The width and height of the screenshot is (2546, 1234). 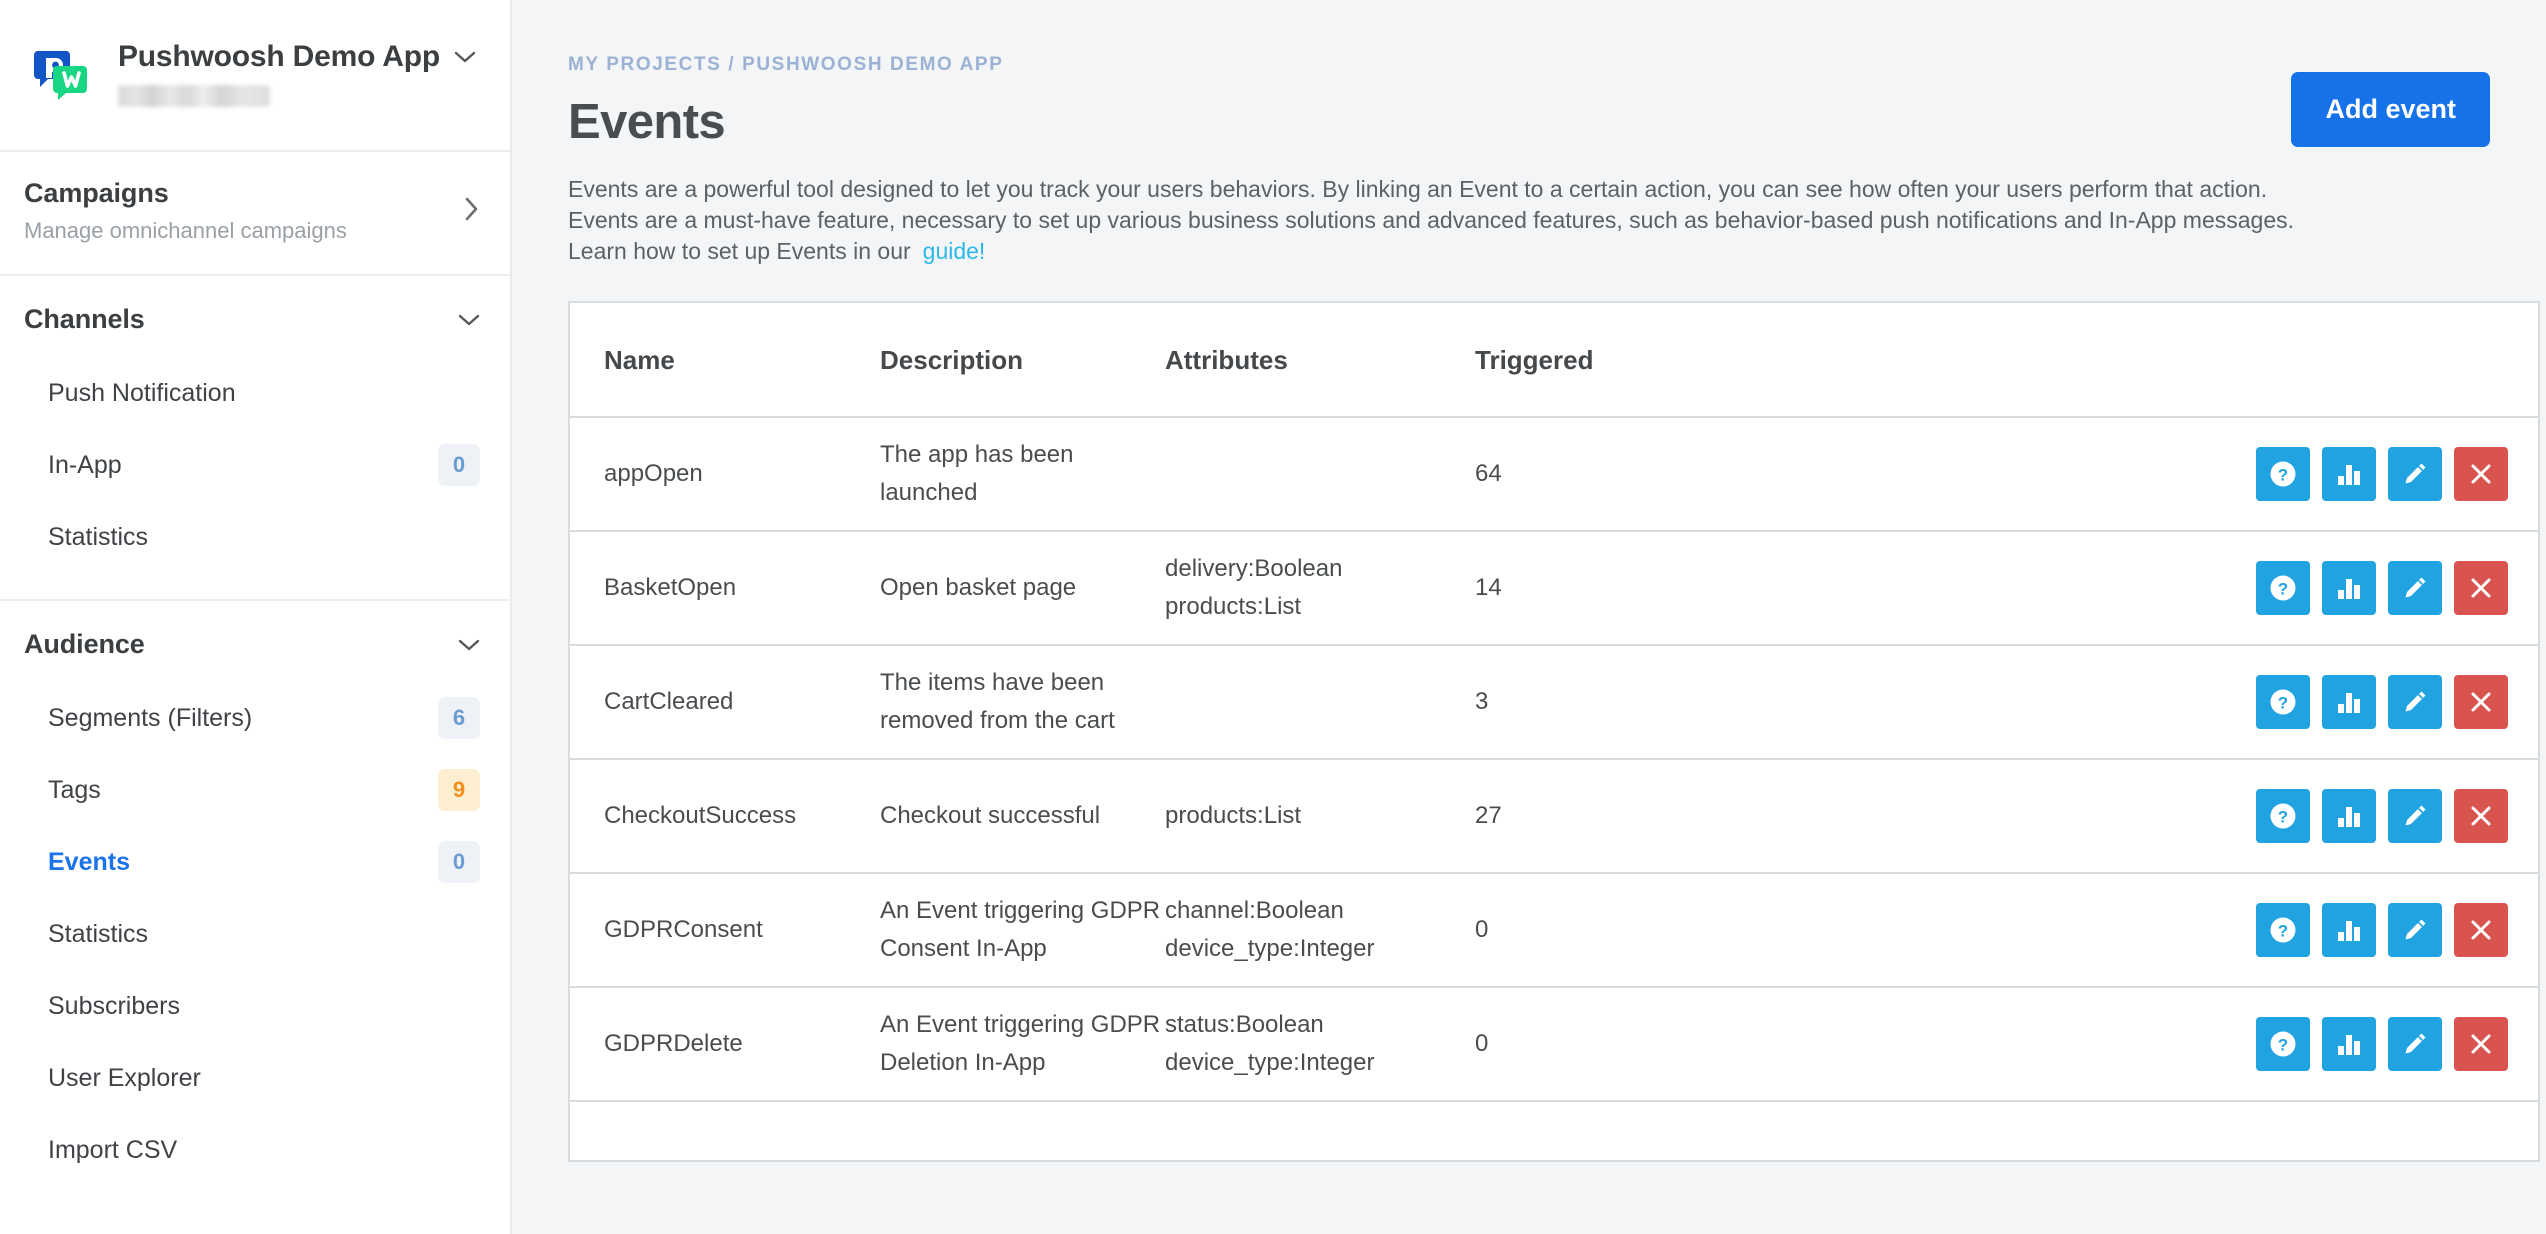 I want to click on sidebar-item-import-csv: Import CSV, so click(x=255, y=1150).